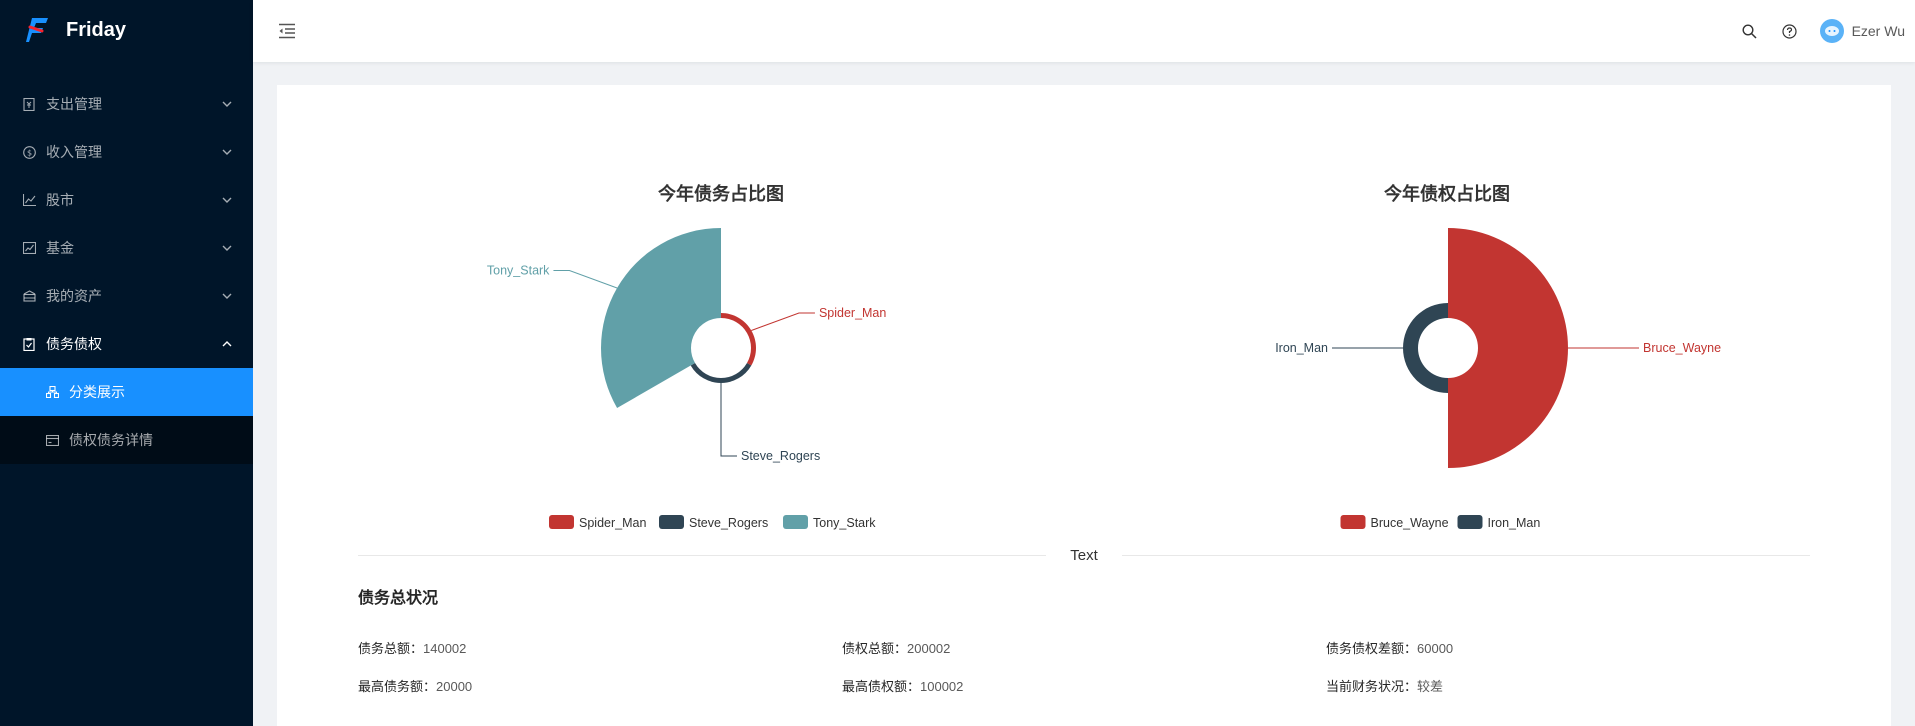 Image resolution: width=1915 pixels, height=726 pixels. Describe the element at coordinates (60, 200) in the screenshot. I see `sidebar-item-label: 股市` at that location.